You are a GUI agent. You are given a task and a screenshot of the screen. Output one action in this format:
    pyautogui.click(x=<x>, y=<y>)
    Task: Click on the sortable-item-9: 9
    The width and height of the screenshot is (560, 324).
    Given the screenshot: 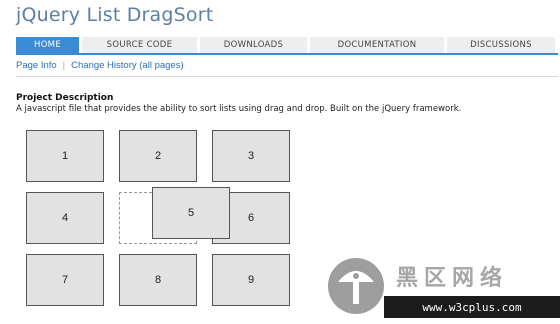 What is the action you would take?
    pyautogui.click(x=251, y=280)
    